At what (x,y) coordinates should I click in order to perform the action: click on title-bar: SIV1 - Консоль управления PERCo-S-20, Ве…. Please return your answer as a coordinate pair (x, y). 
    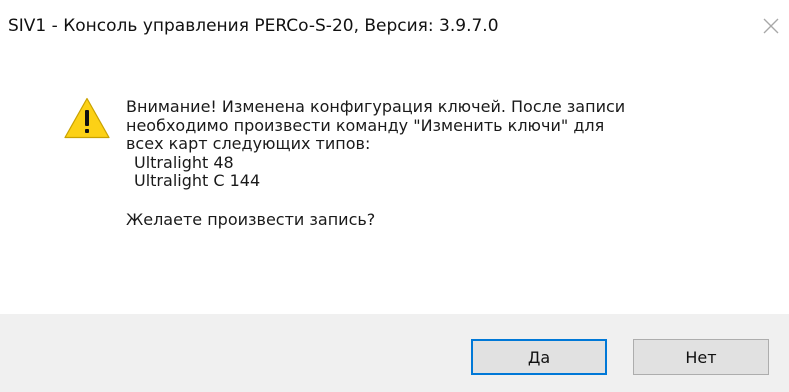
    Looking at the image, I should click on (394, 29).